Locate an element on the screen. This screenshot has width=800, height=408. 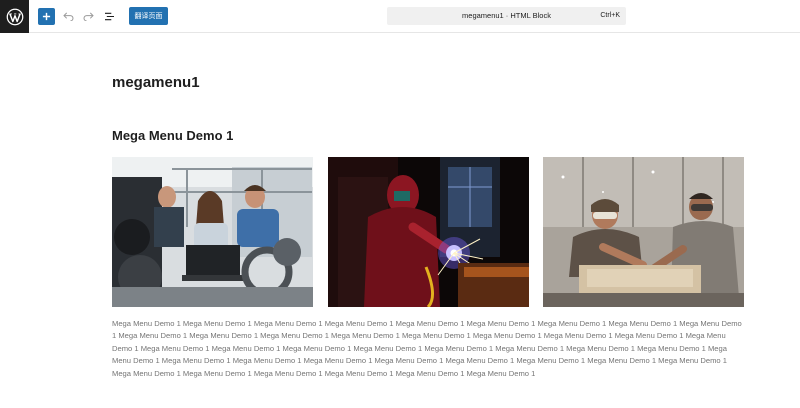
plus-icon is located at coordinates (46, 16).